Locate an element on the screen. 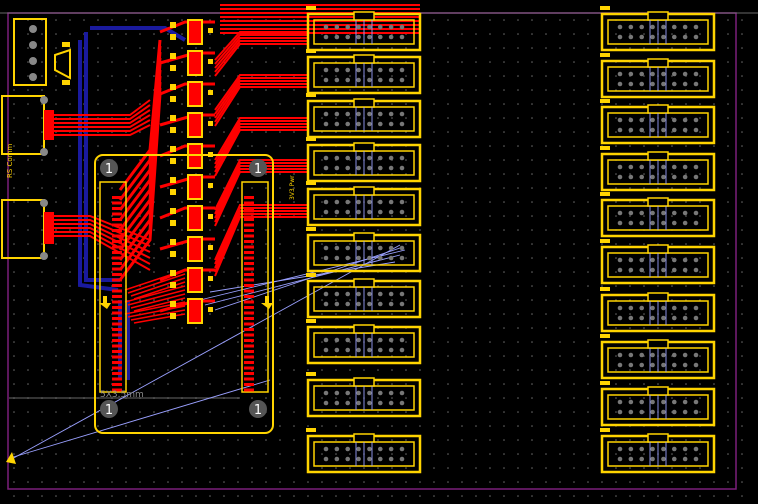 The width and height of the screenshot is (758, 504). pin1-marker-tr: 1 is located at coordinates (258, 168).